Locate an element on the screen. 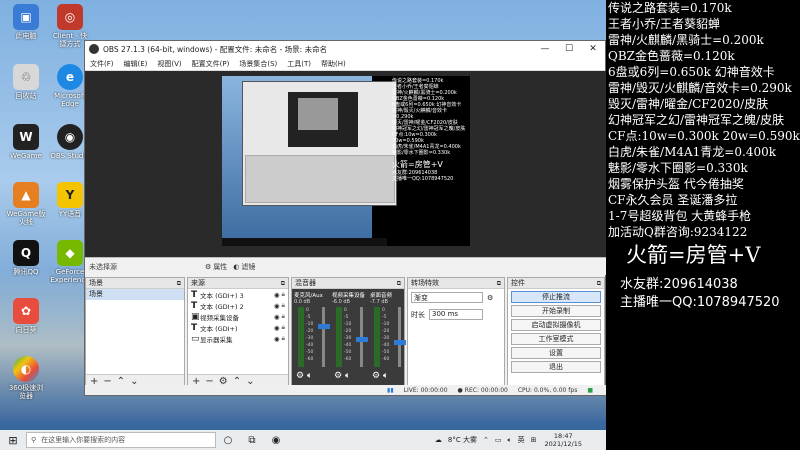 The image size is (800, 450). close-button: ✕ is located at coordinates (593, 49).